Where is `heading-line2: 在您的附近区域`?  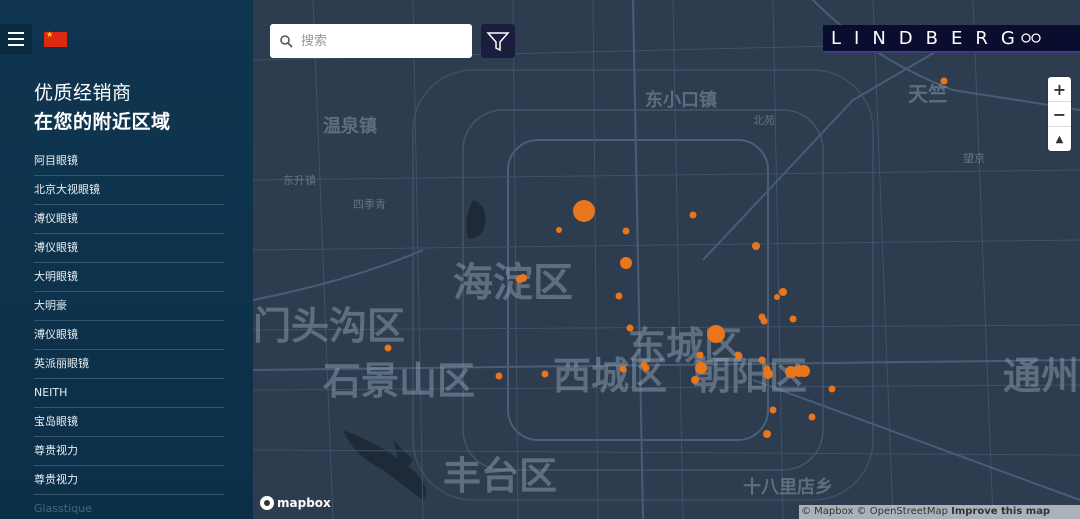 heading-line2: 在您的附近区域 is located at coordinates (102, 122).